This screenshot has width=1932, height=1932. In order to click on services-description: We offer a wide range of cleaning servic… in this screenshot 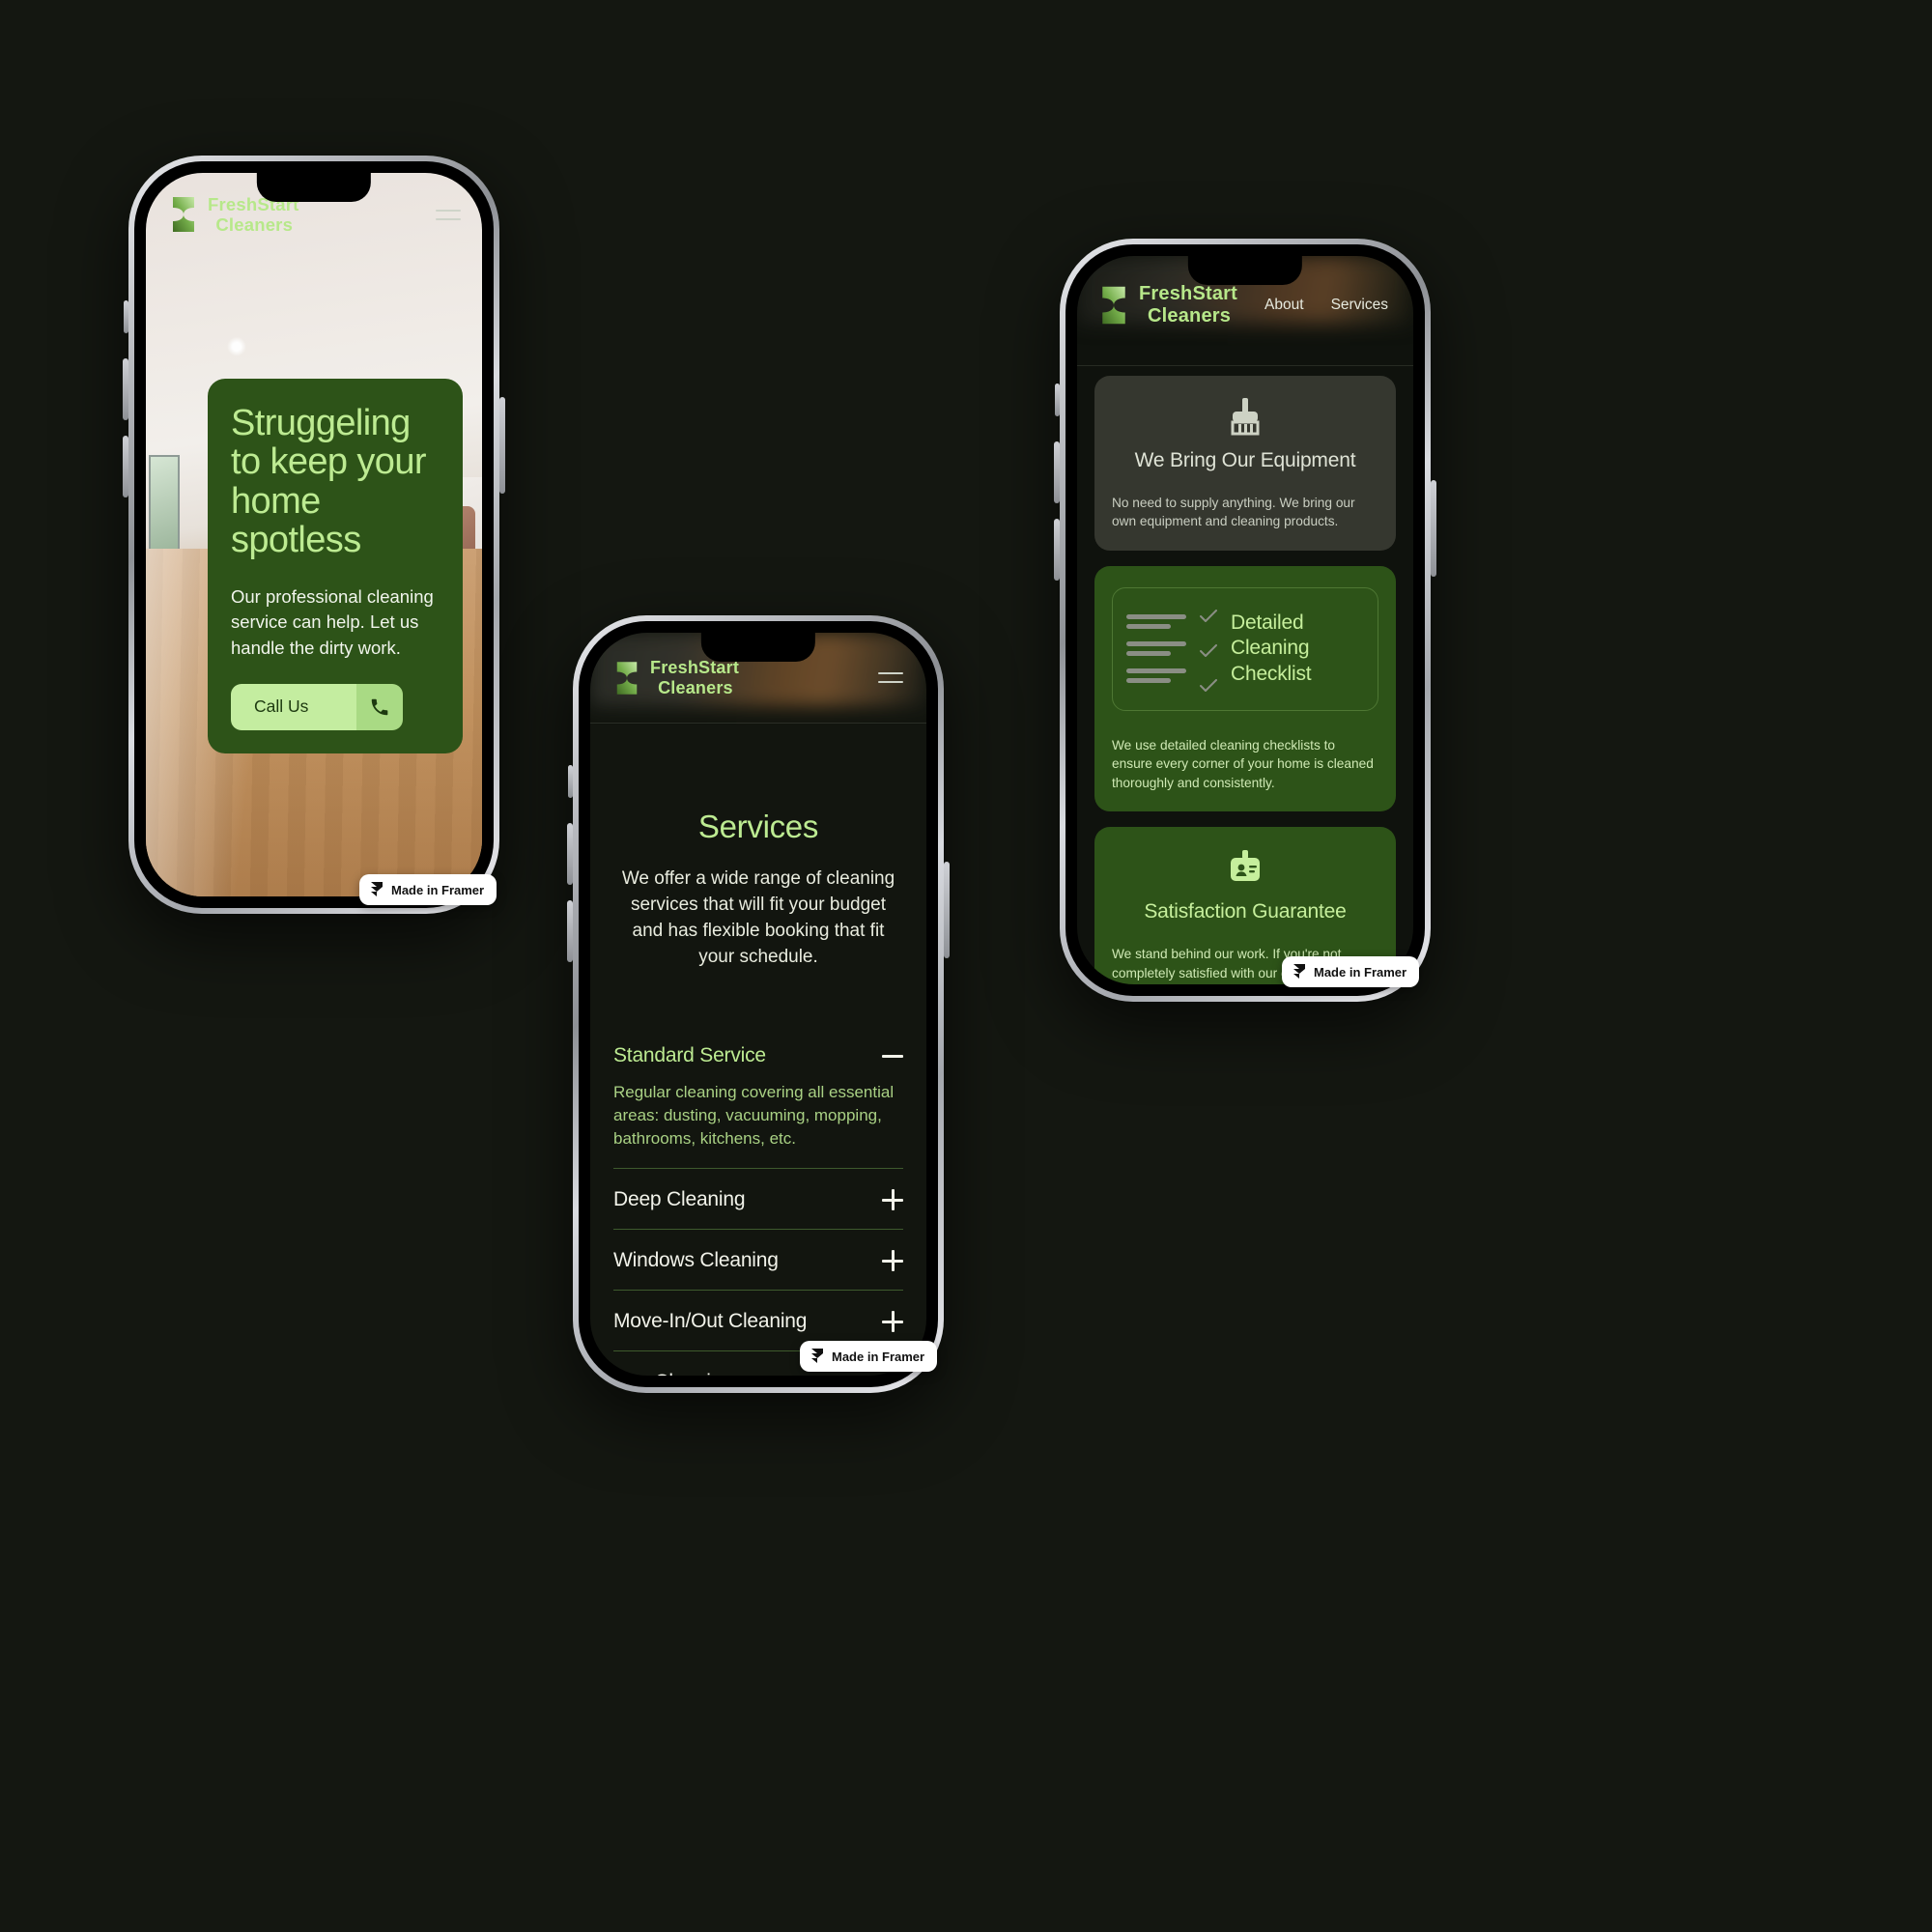, I will do `click(758, 917)`.